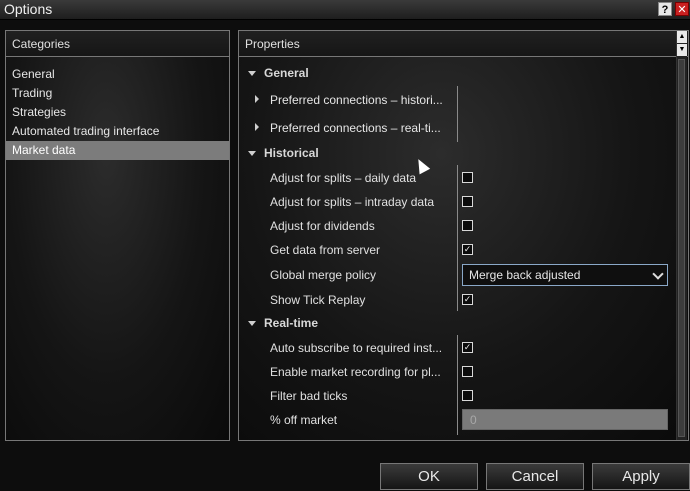 The height and width of the screenshot is (491, 690). What do you see at coordinates (322, 226) in the screenshot?
I see `adjust-dividends-label: Adjust for dividends` at bounding box center [322, 226].